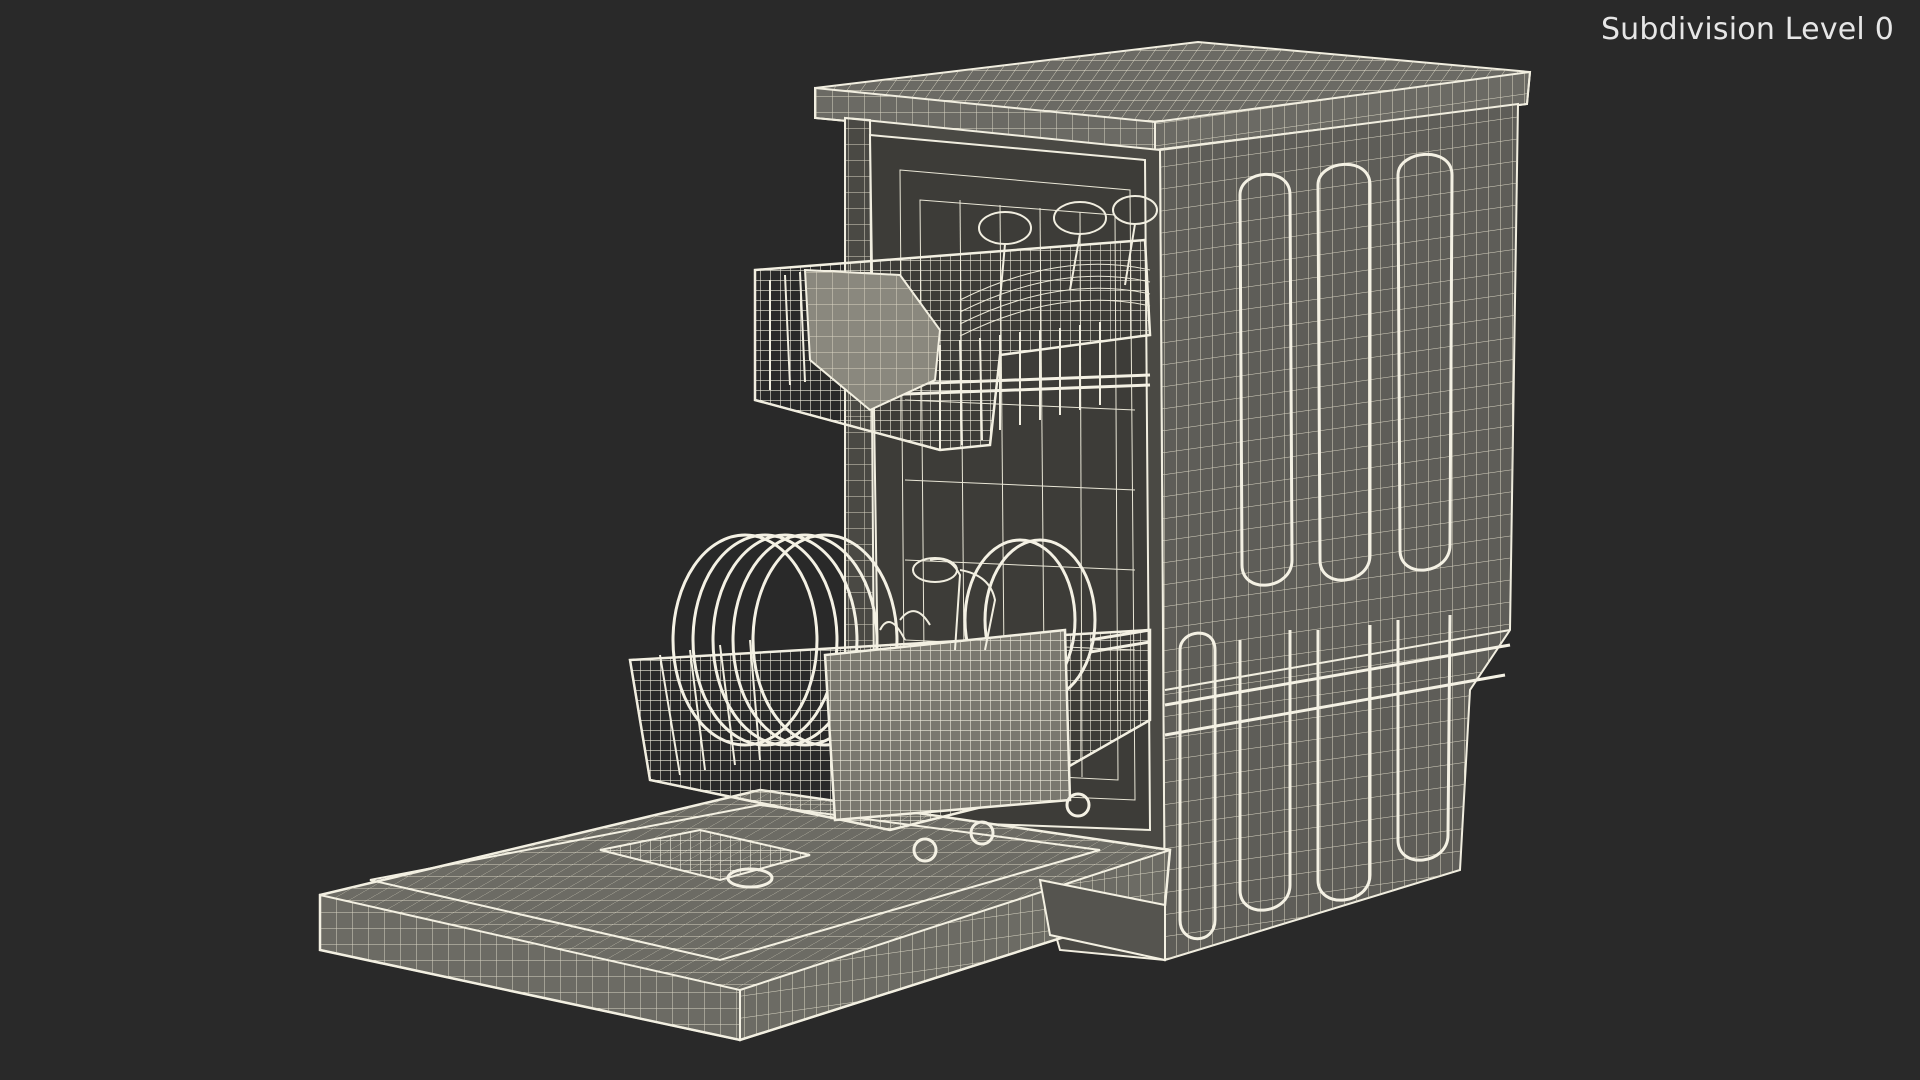  I want to click on subdivision-level-label: Subdivision Level 0, so click(1747, 29).